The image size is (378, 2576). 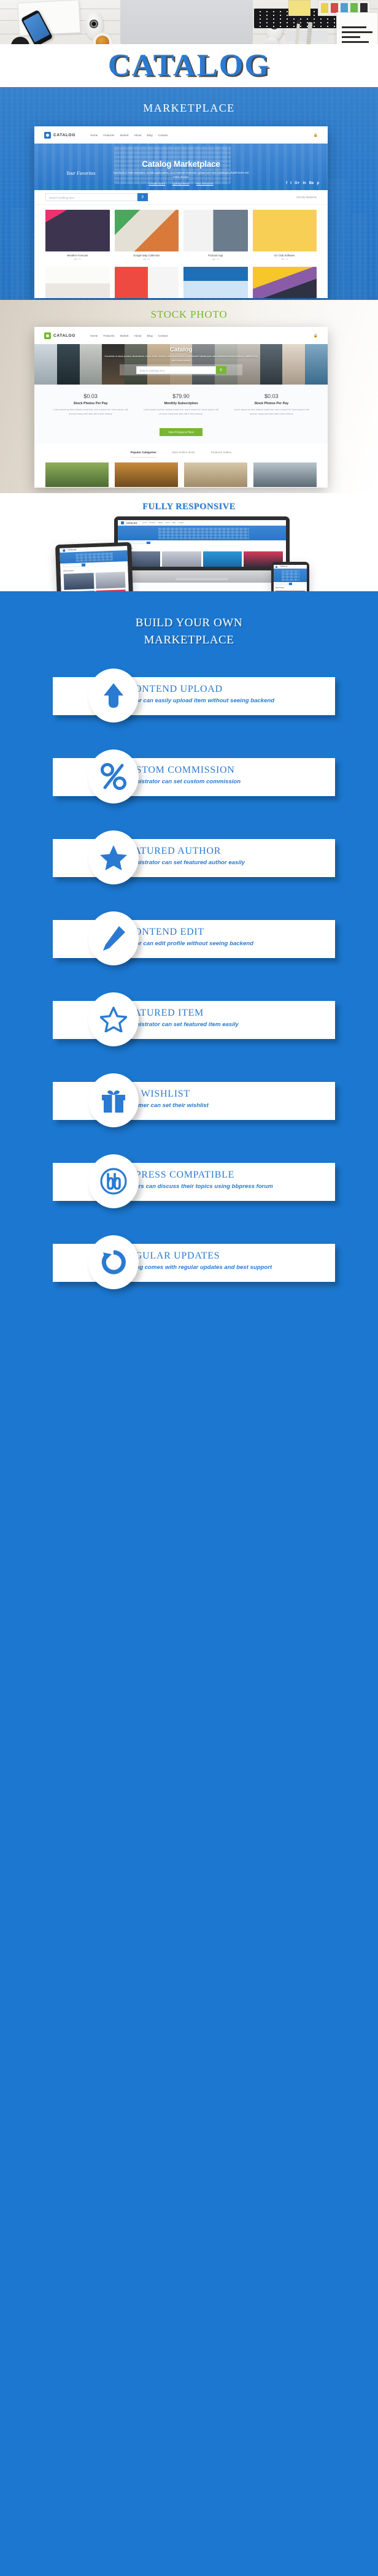 What do you see at coordinates (215, 282) in the screenshot?
I see `product-card: Login Box (Custom) ●9 ♡0` at bounding box center [215, 282].